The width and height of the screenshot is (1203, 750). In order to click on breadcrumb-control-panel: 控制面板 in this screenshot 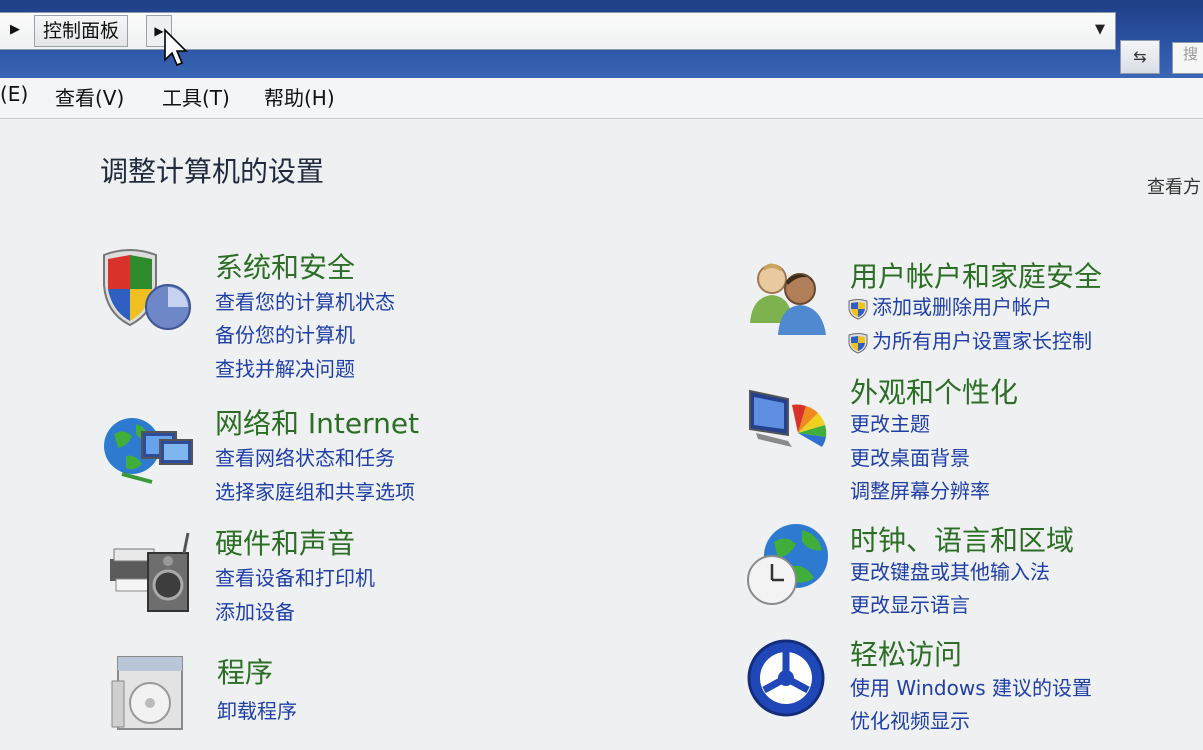, I will do `click(81, 31)`.